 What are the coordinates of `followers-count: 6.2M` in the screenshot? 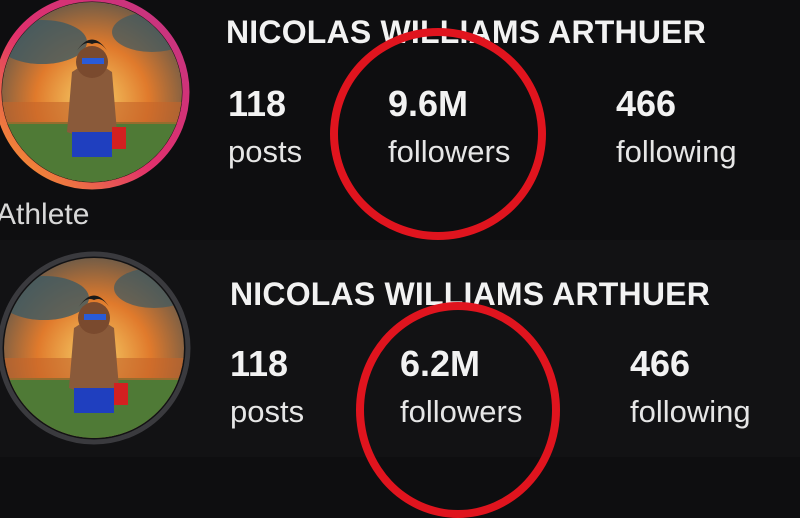 It's located at (440, 363).